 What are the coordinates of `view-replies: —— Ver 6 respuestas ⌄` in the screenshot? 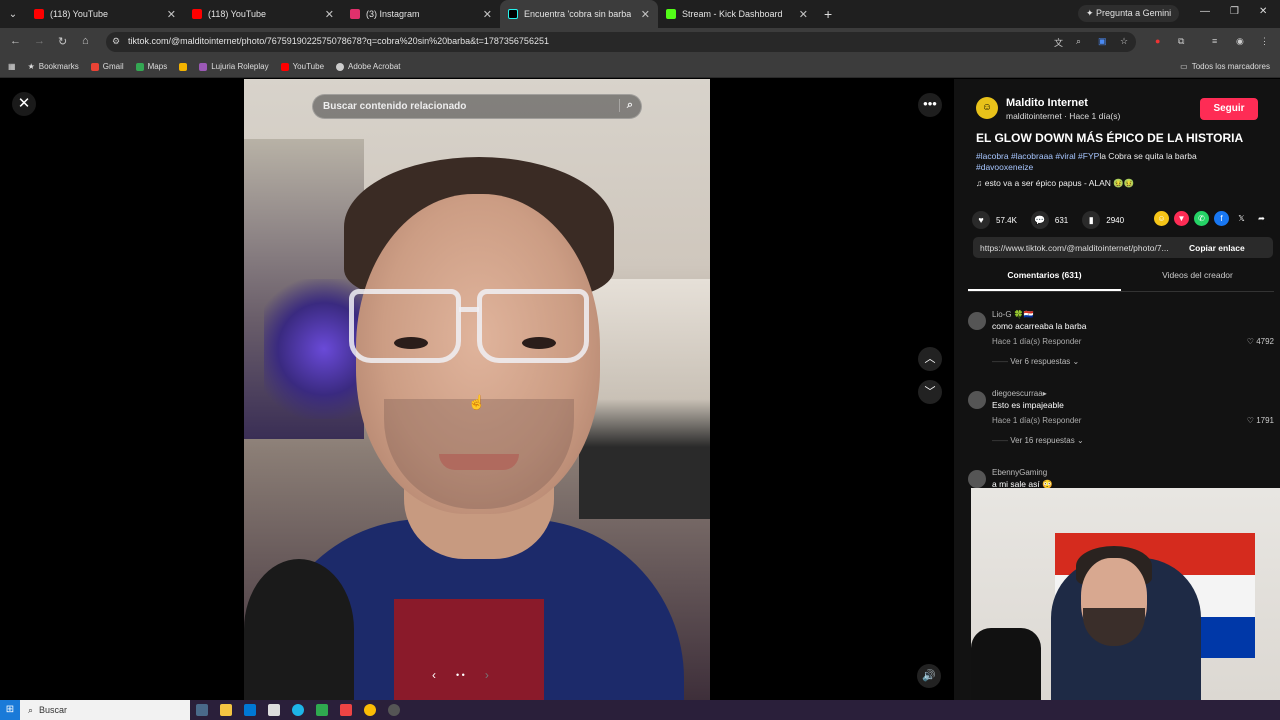 It's located at (1035, 361).